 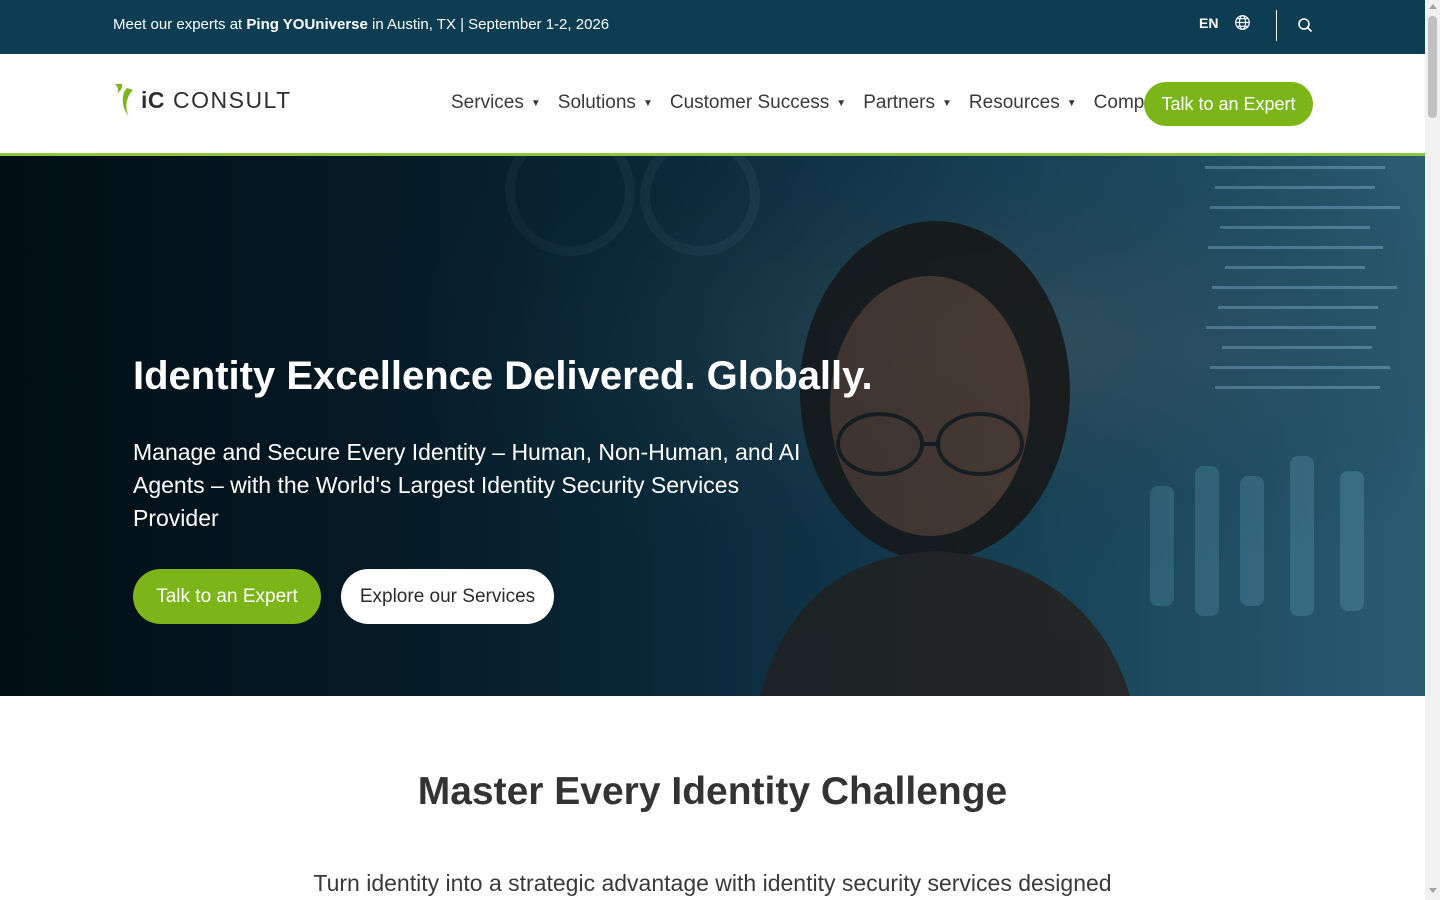 I want to click on topbar-divider, so click(x=1276, y=25).